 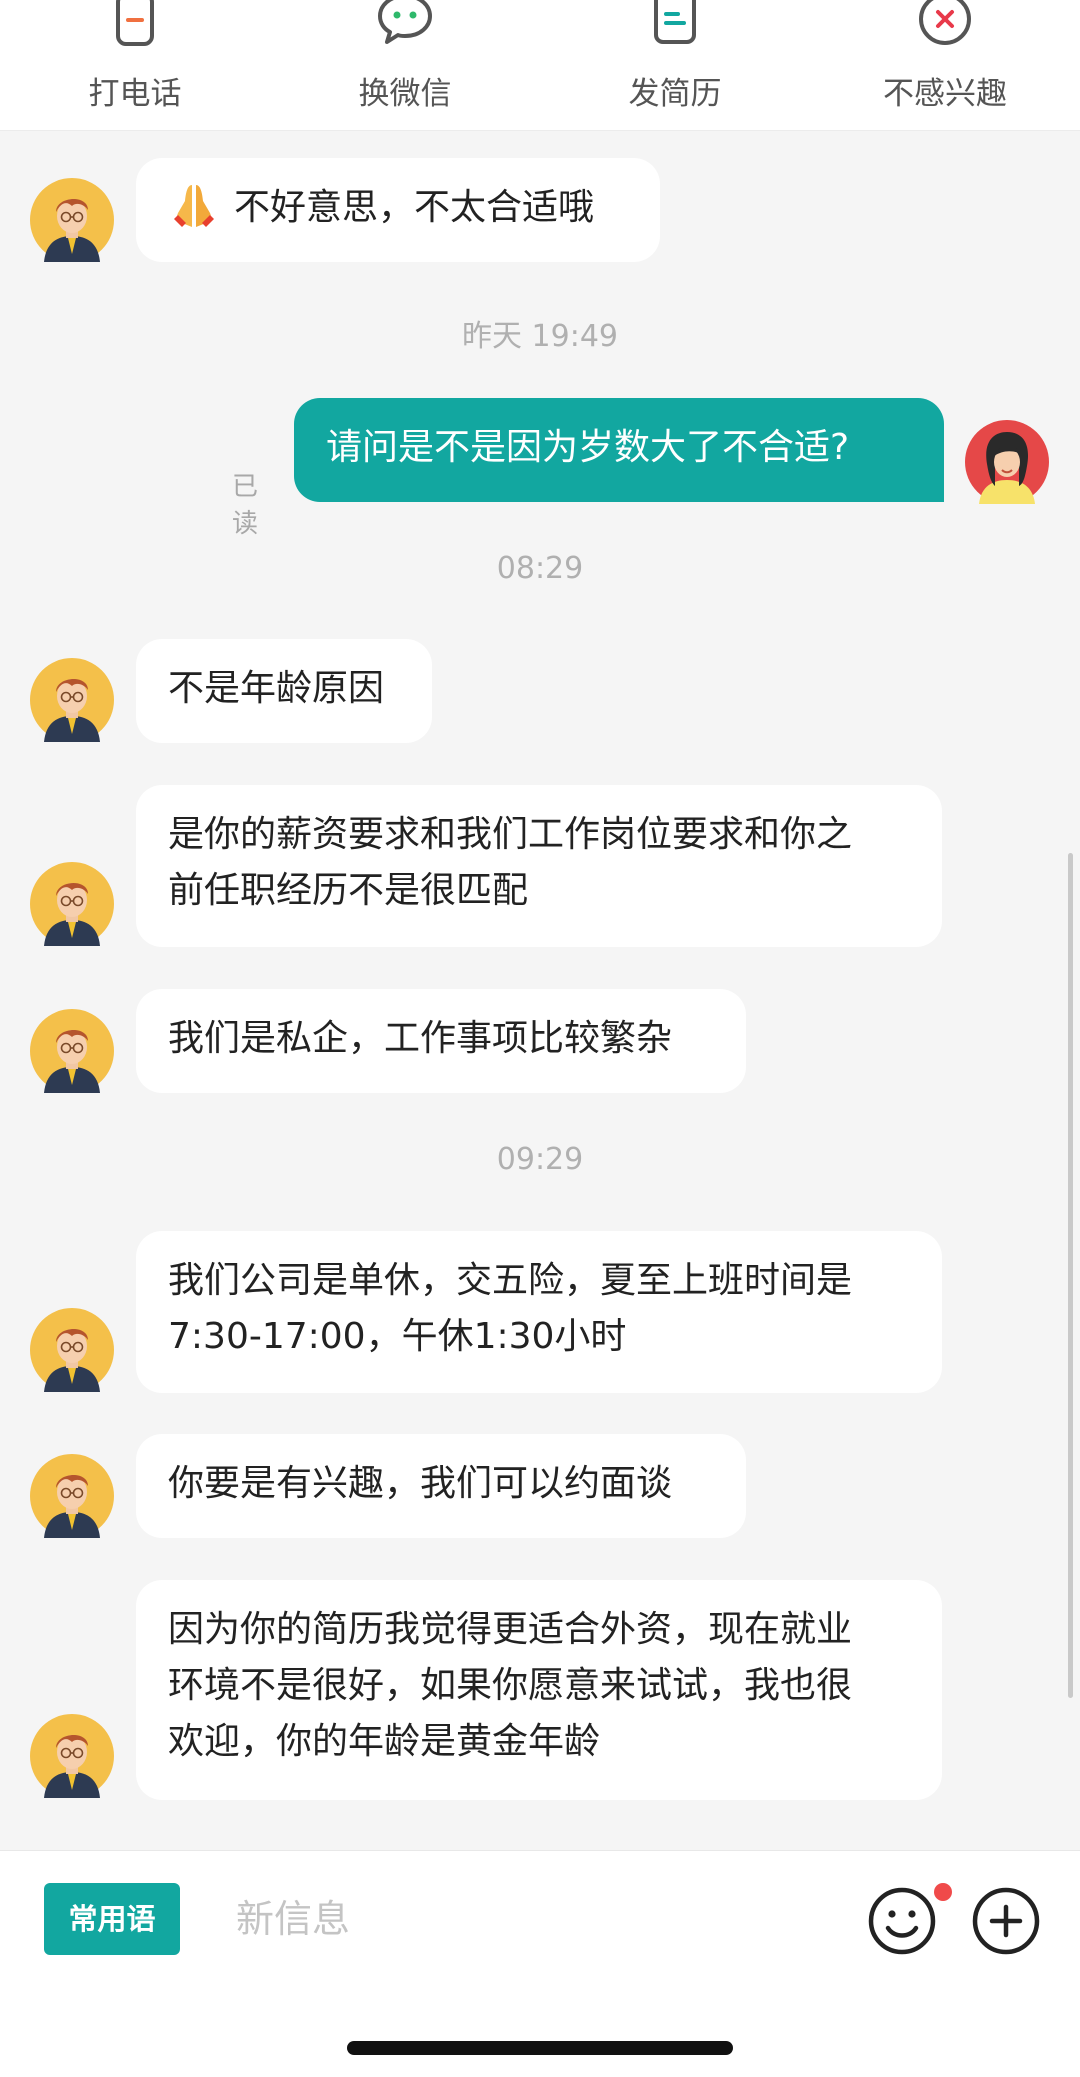 What do you see at coordinates (420, 1038) in the screenshot?
I see `message-text: 我们是私企，工作事项比较繁杂` at bounding box center [420, 1038].